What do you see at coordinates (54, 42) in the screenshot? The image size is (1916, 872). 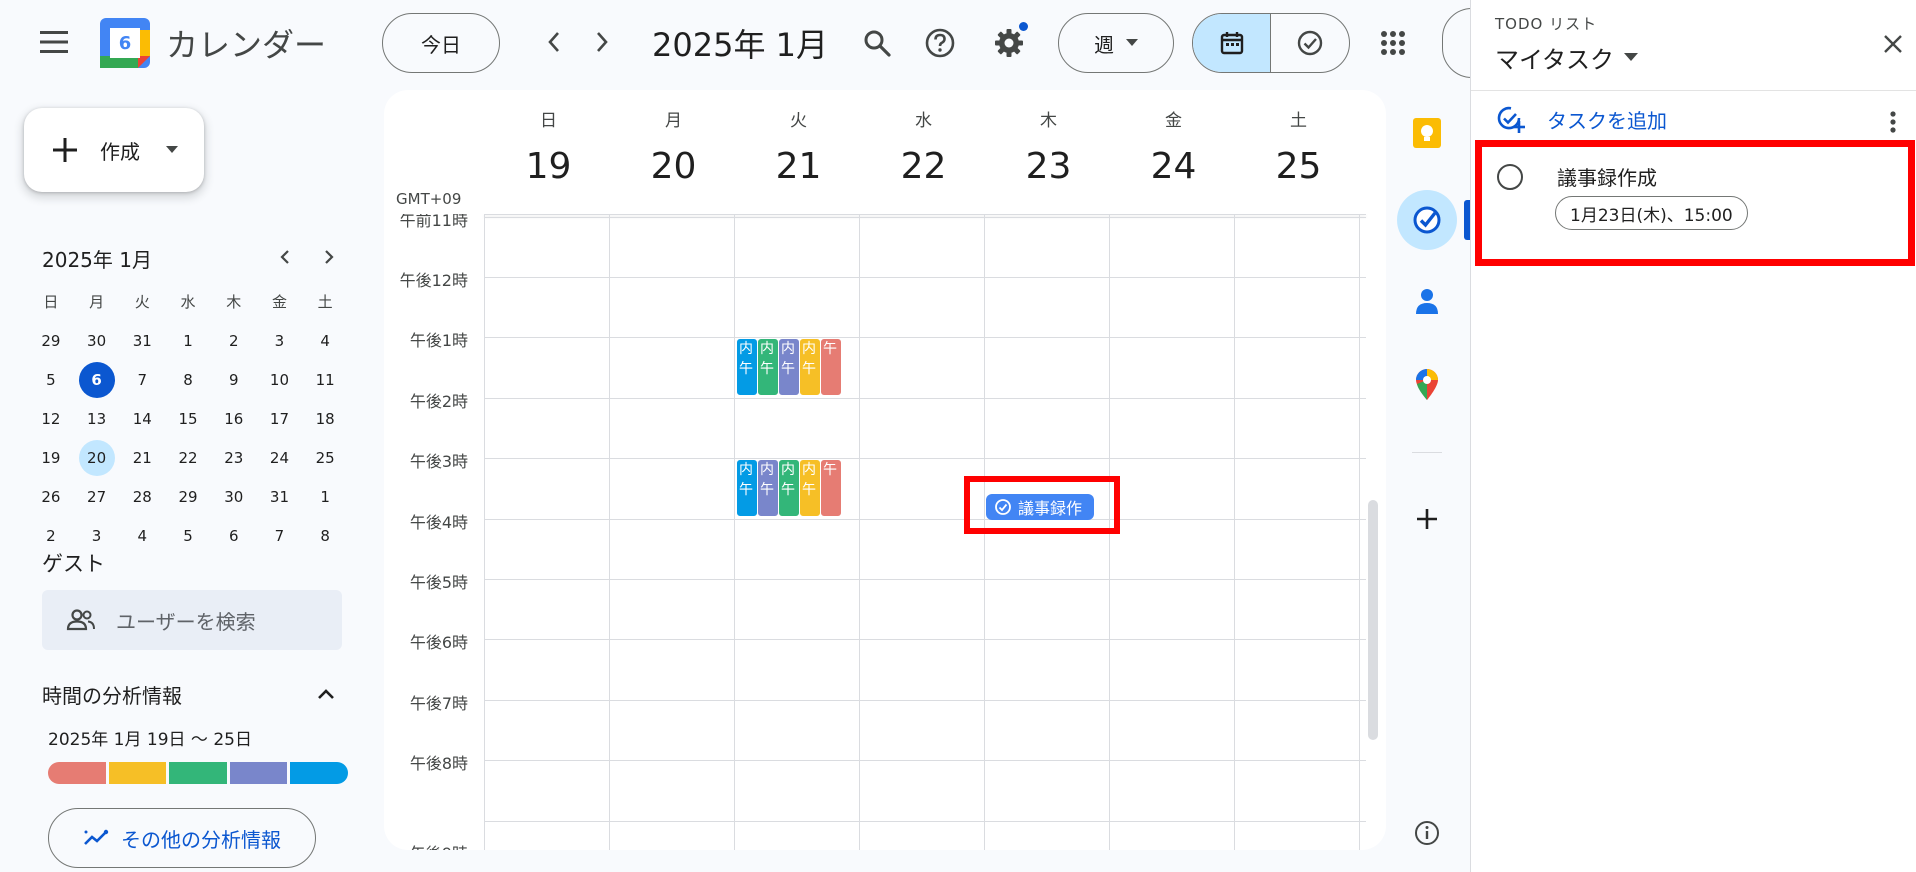 I see `main-menu-button` at bounding box center [54, 42].